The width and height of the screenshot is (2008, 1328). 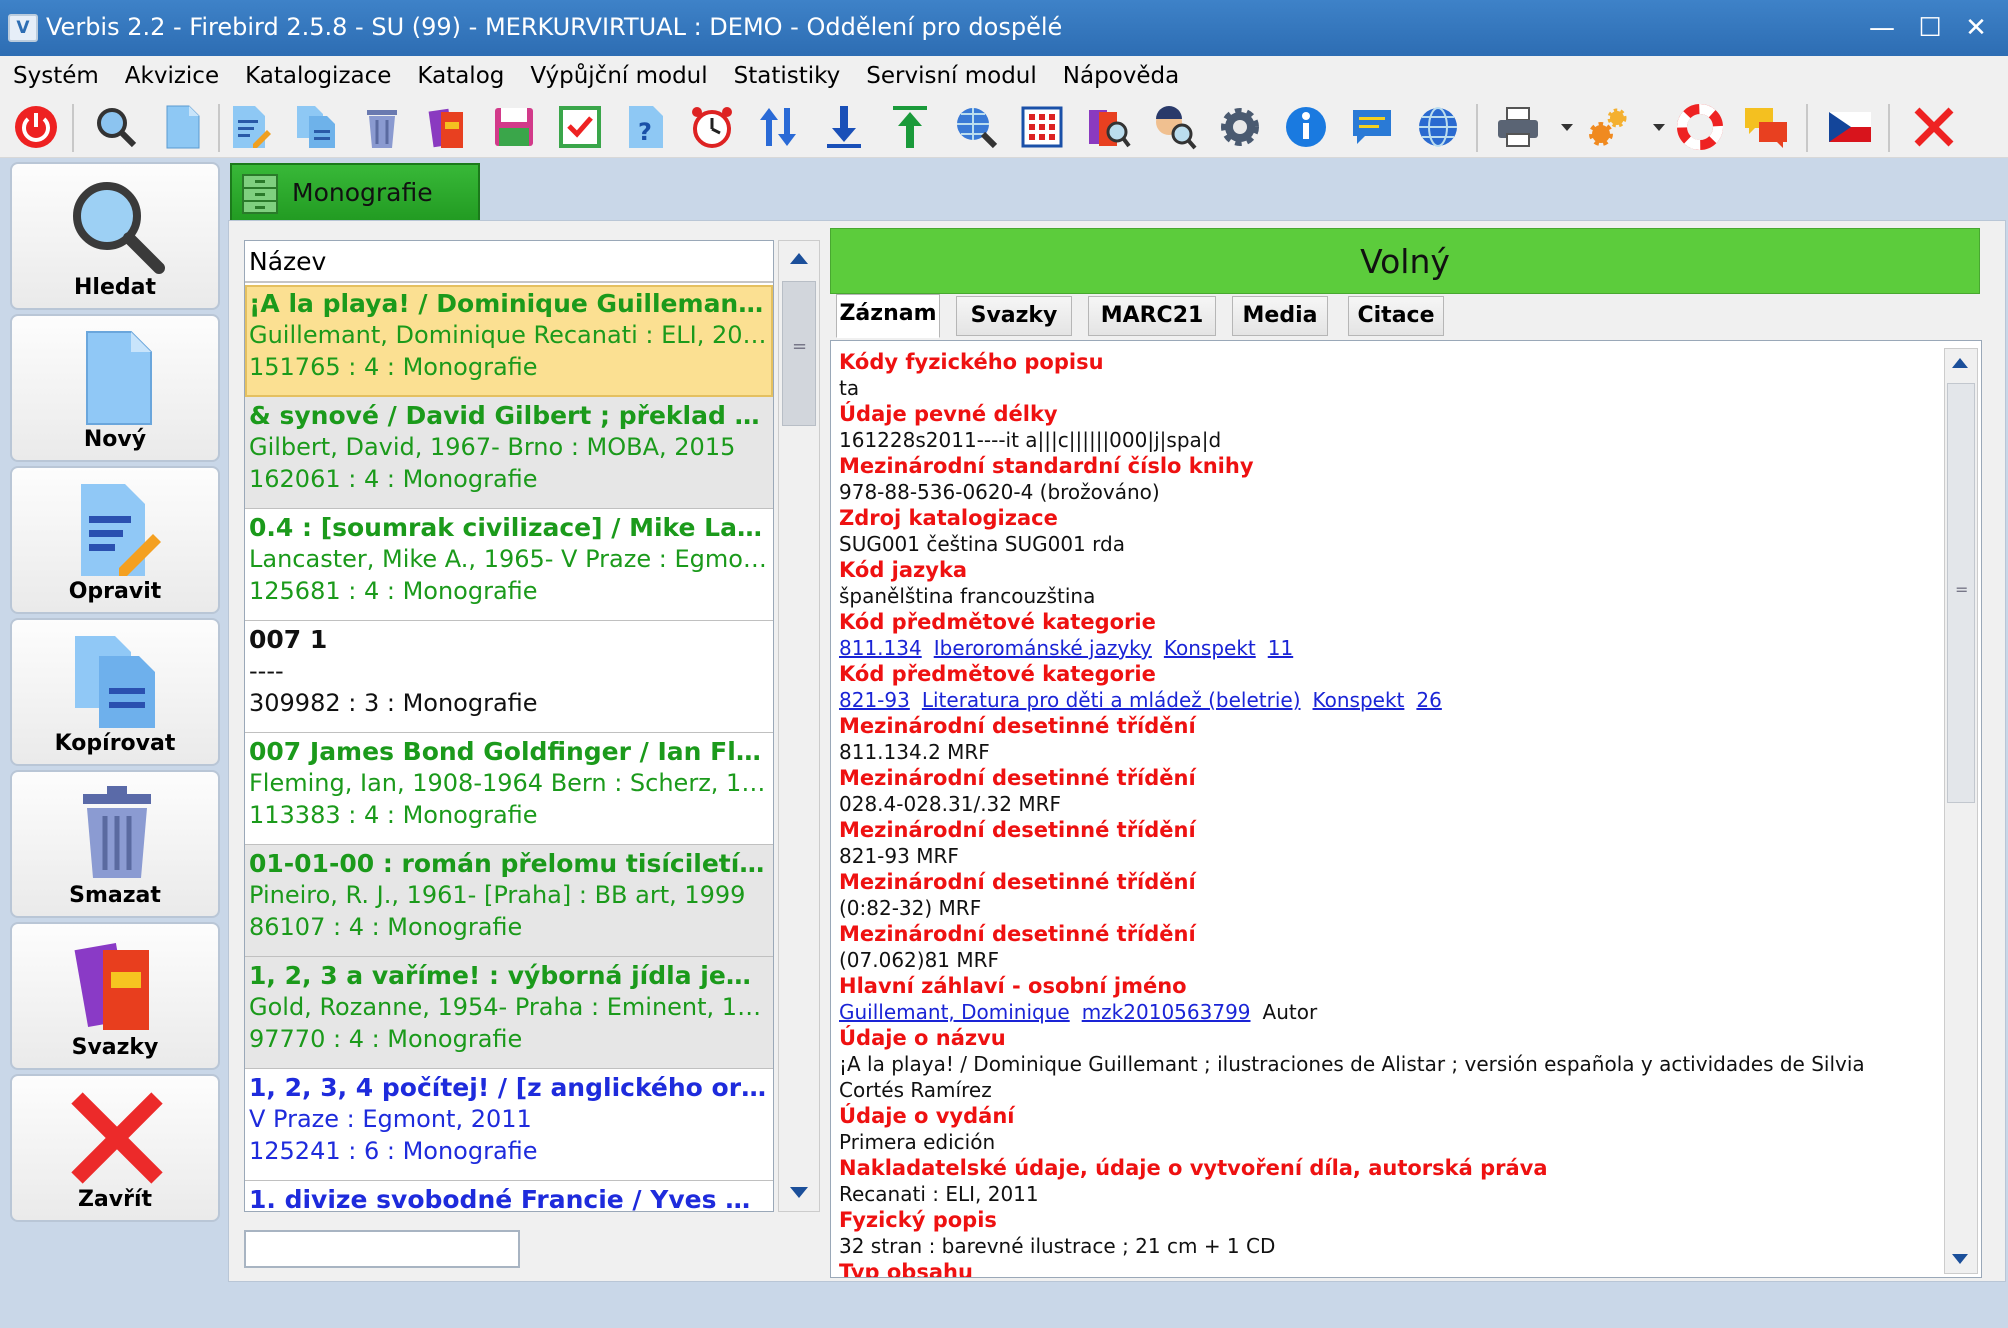 What do you see at coordinates (115, 388) in the screenshot?
I see `new-button: Nový` at bounding box center [115, 388].